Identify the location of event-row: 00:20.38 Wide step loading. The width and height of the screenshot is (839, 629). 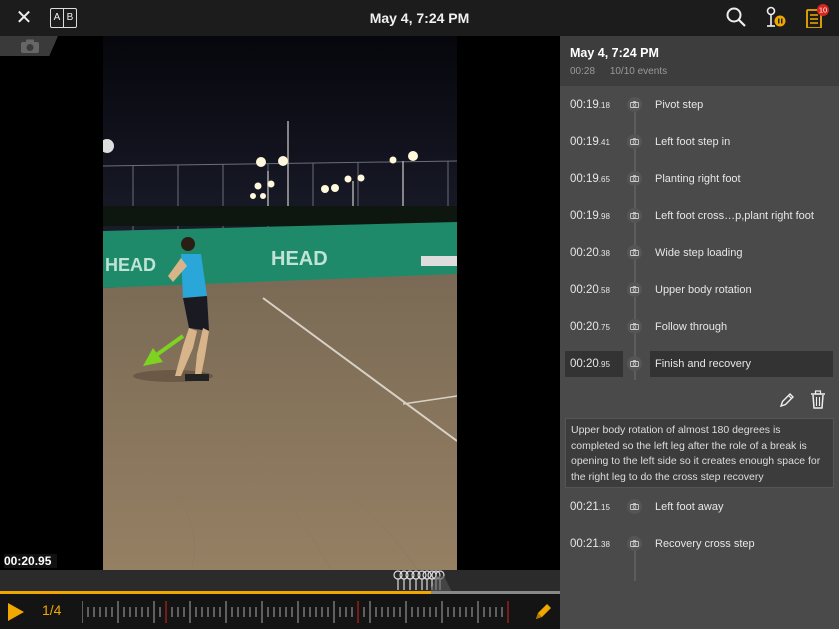
(699, 252).